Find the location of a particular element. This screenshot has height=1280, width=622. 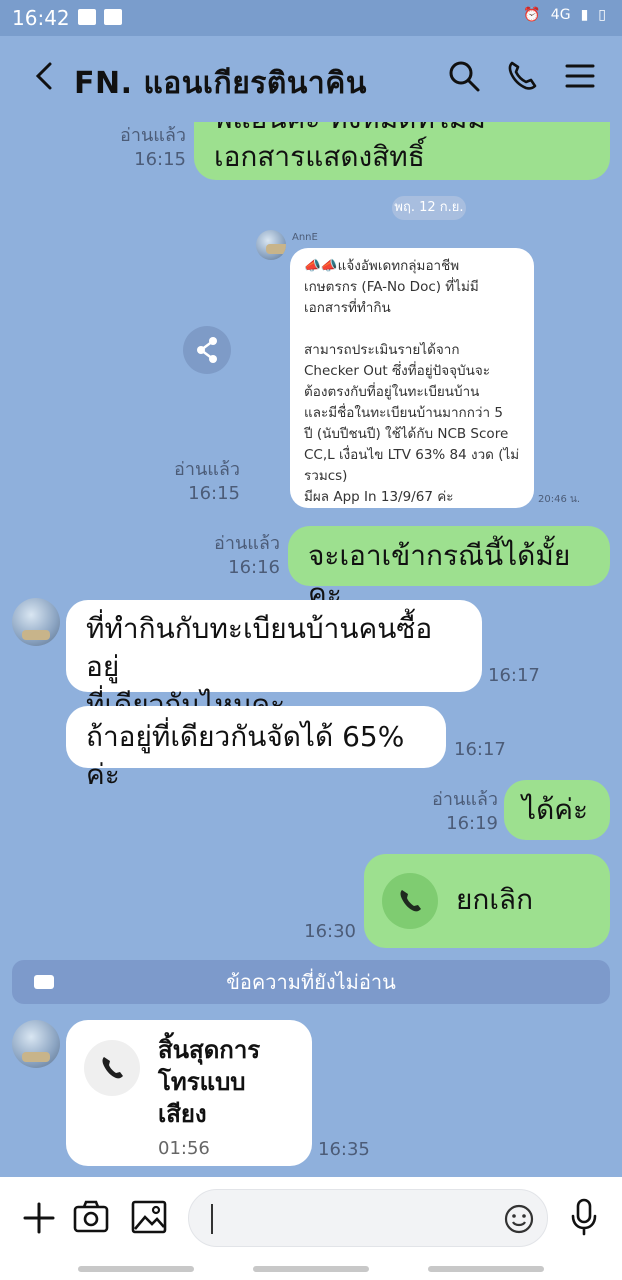

call-status-label: ยกเลิก is located at coordinates (495, 899).